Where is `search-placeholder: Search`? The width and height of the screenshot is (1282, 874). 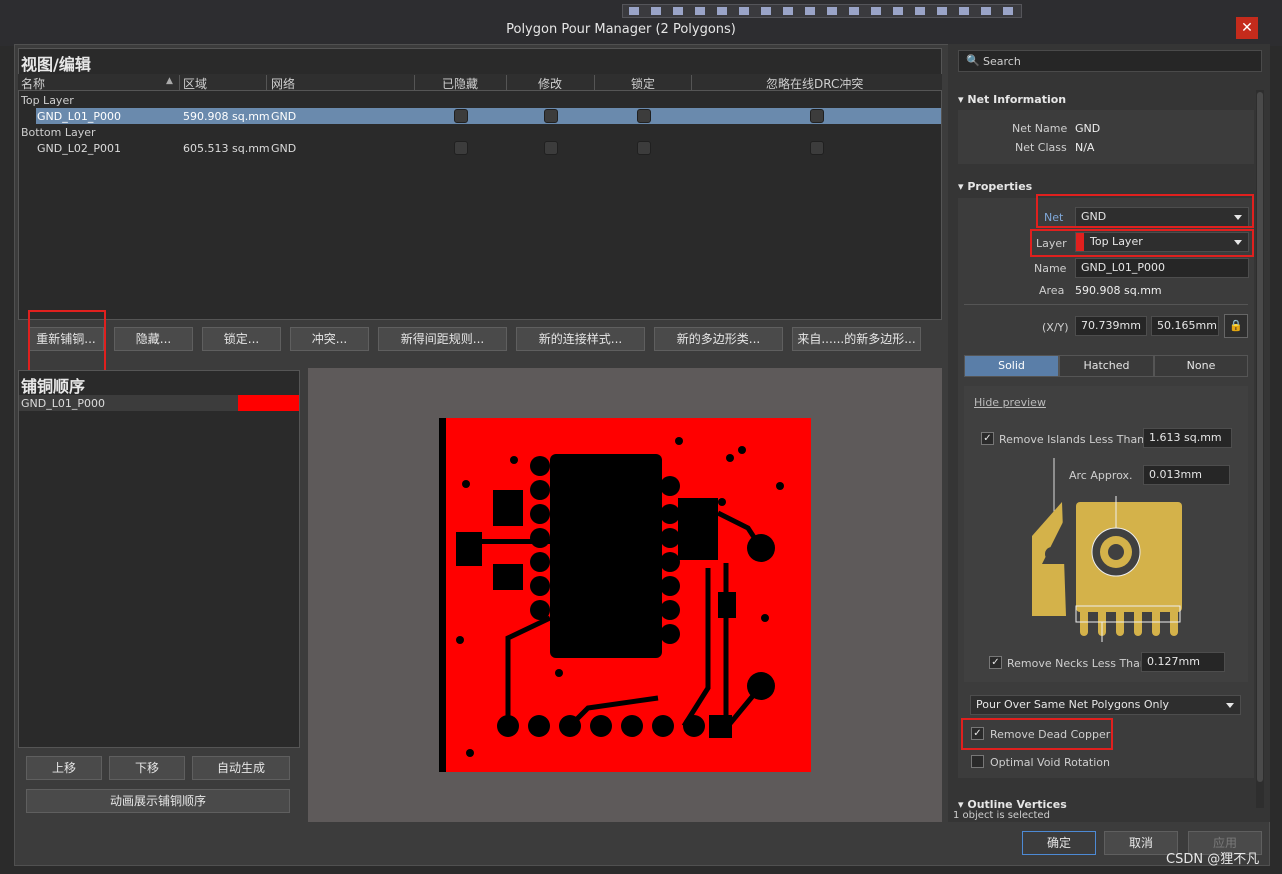
search-placeholder: Search is located at coordinates (1002, 61).